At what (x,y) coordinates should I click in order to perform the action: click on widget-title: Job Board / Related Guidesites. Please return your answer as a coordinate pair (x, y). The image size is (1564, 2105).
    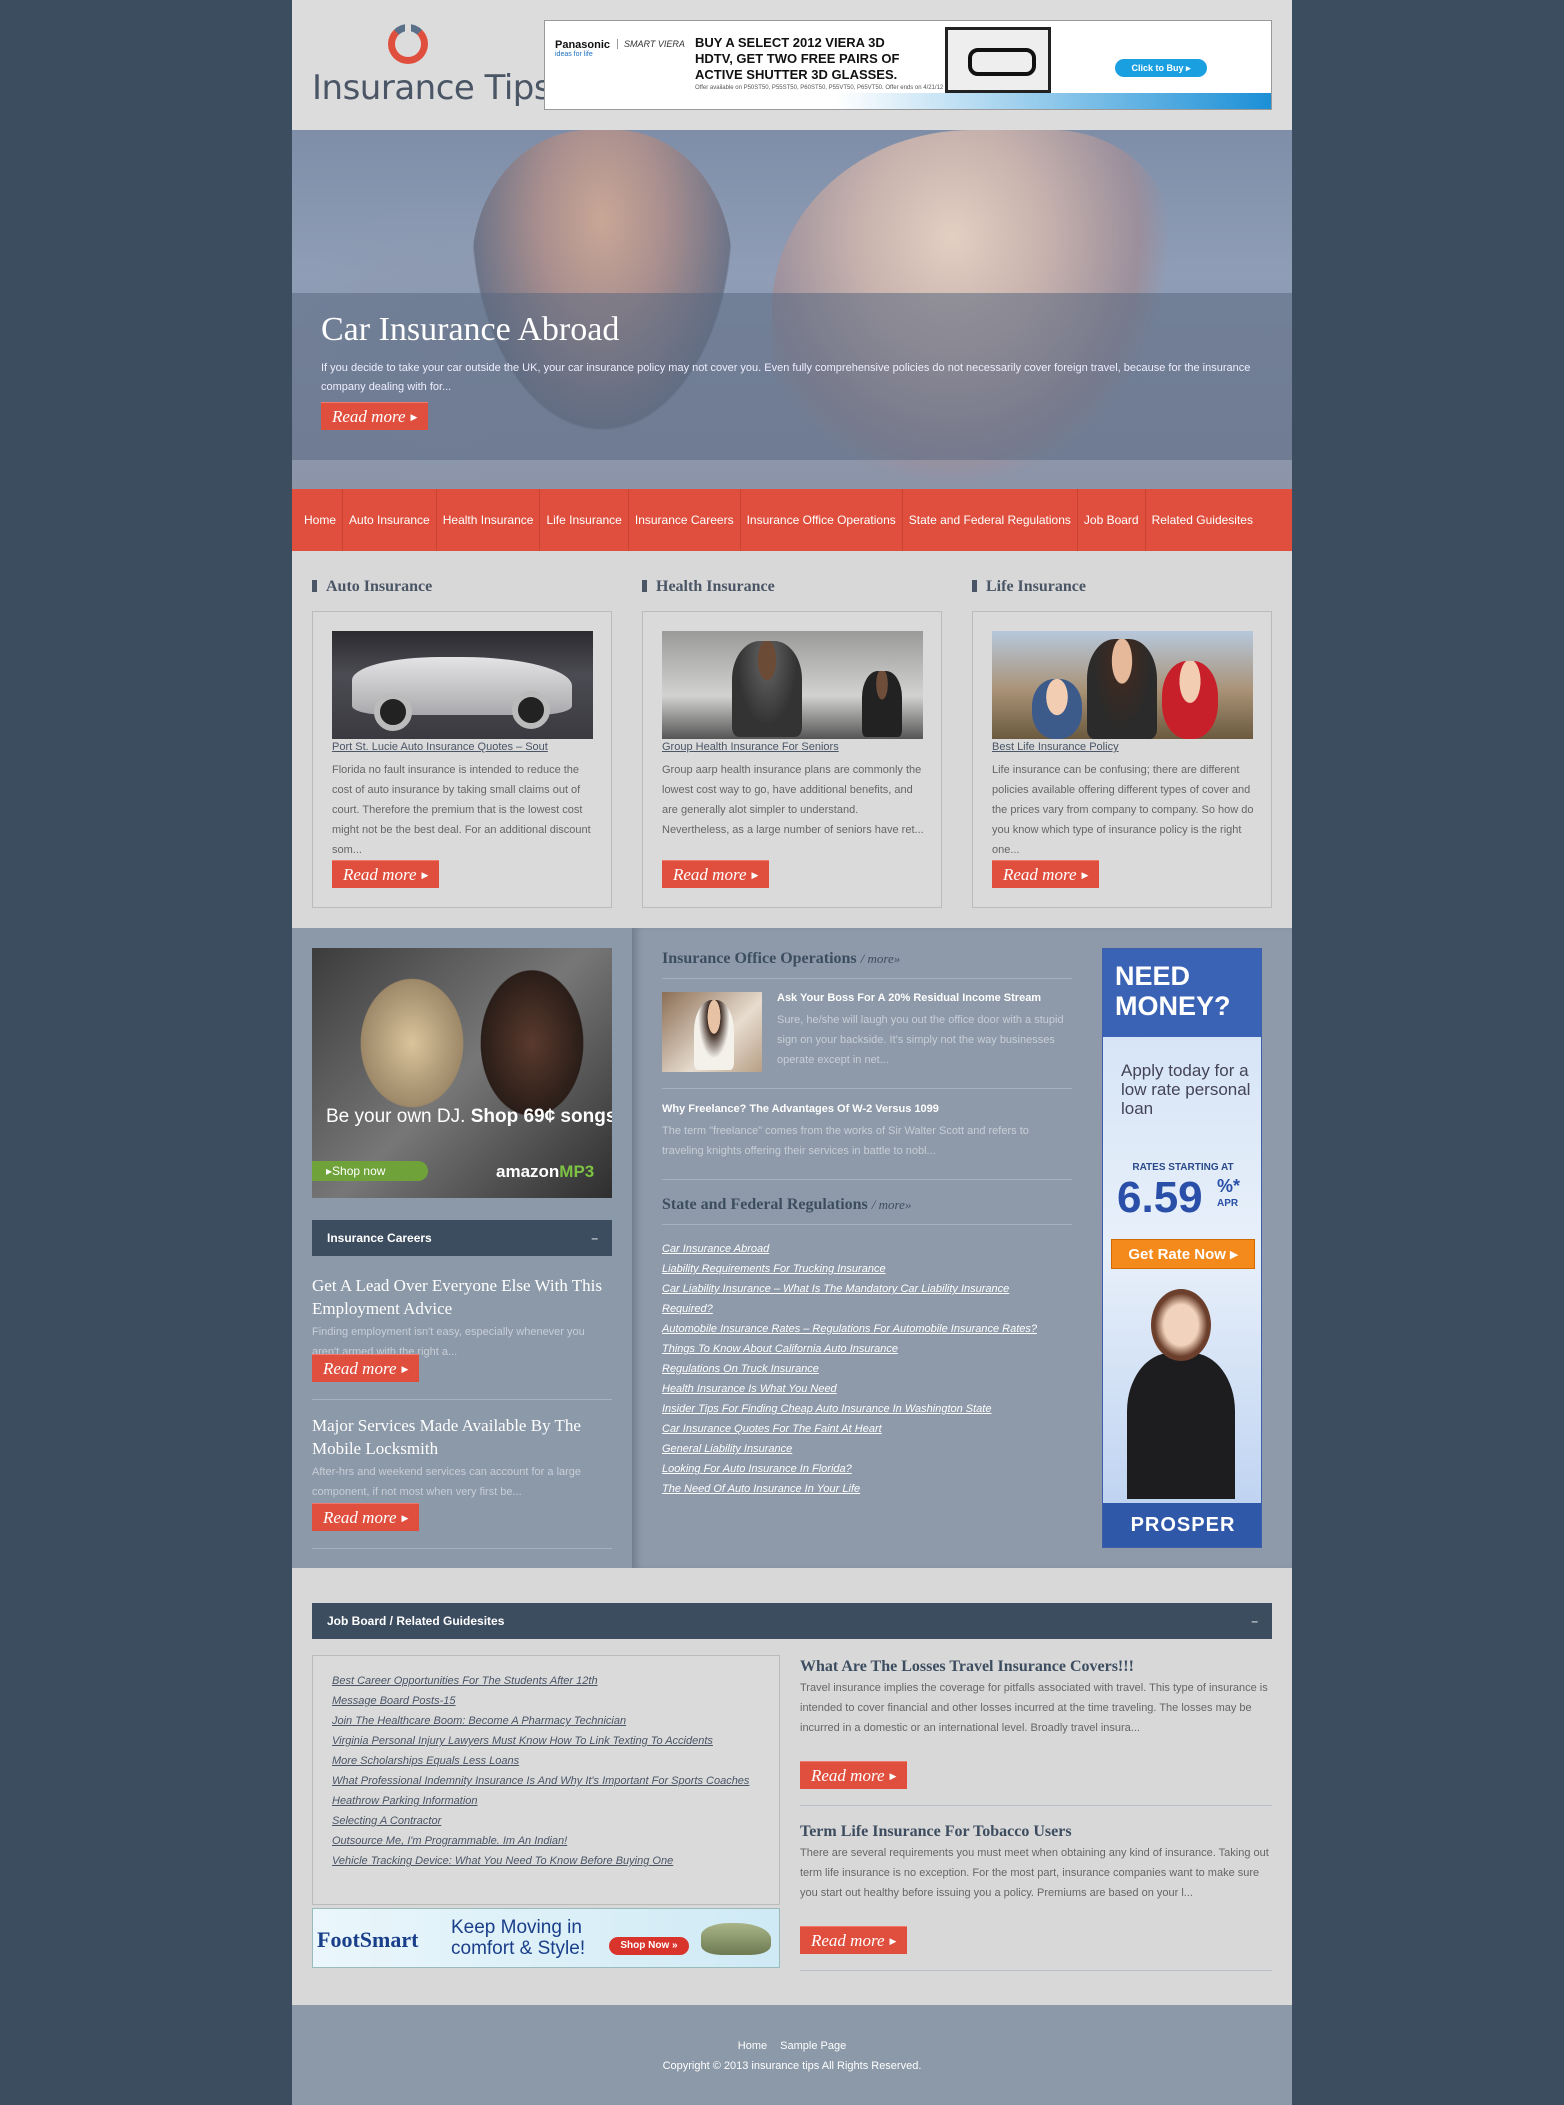
    Looking at the image, I should click on (416, 1621).